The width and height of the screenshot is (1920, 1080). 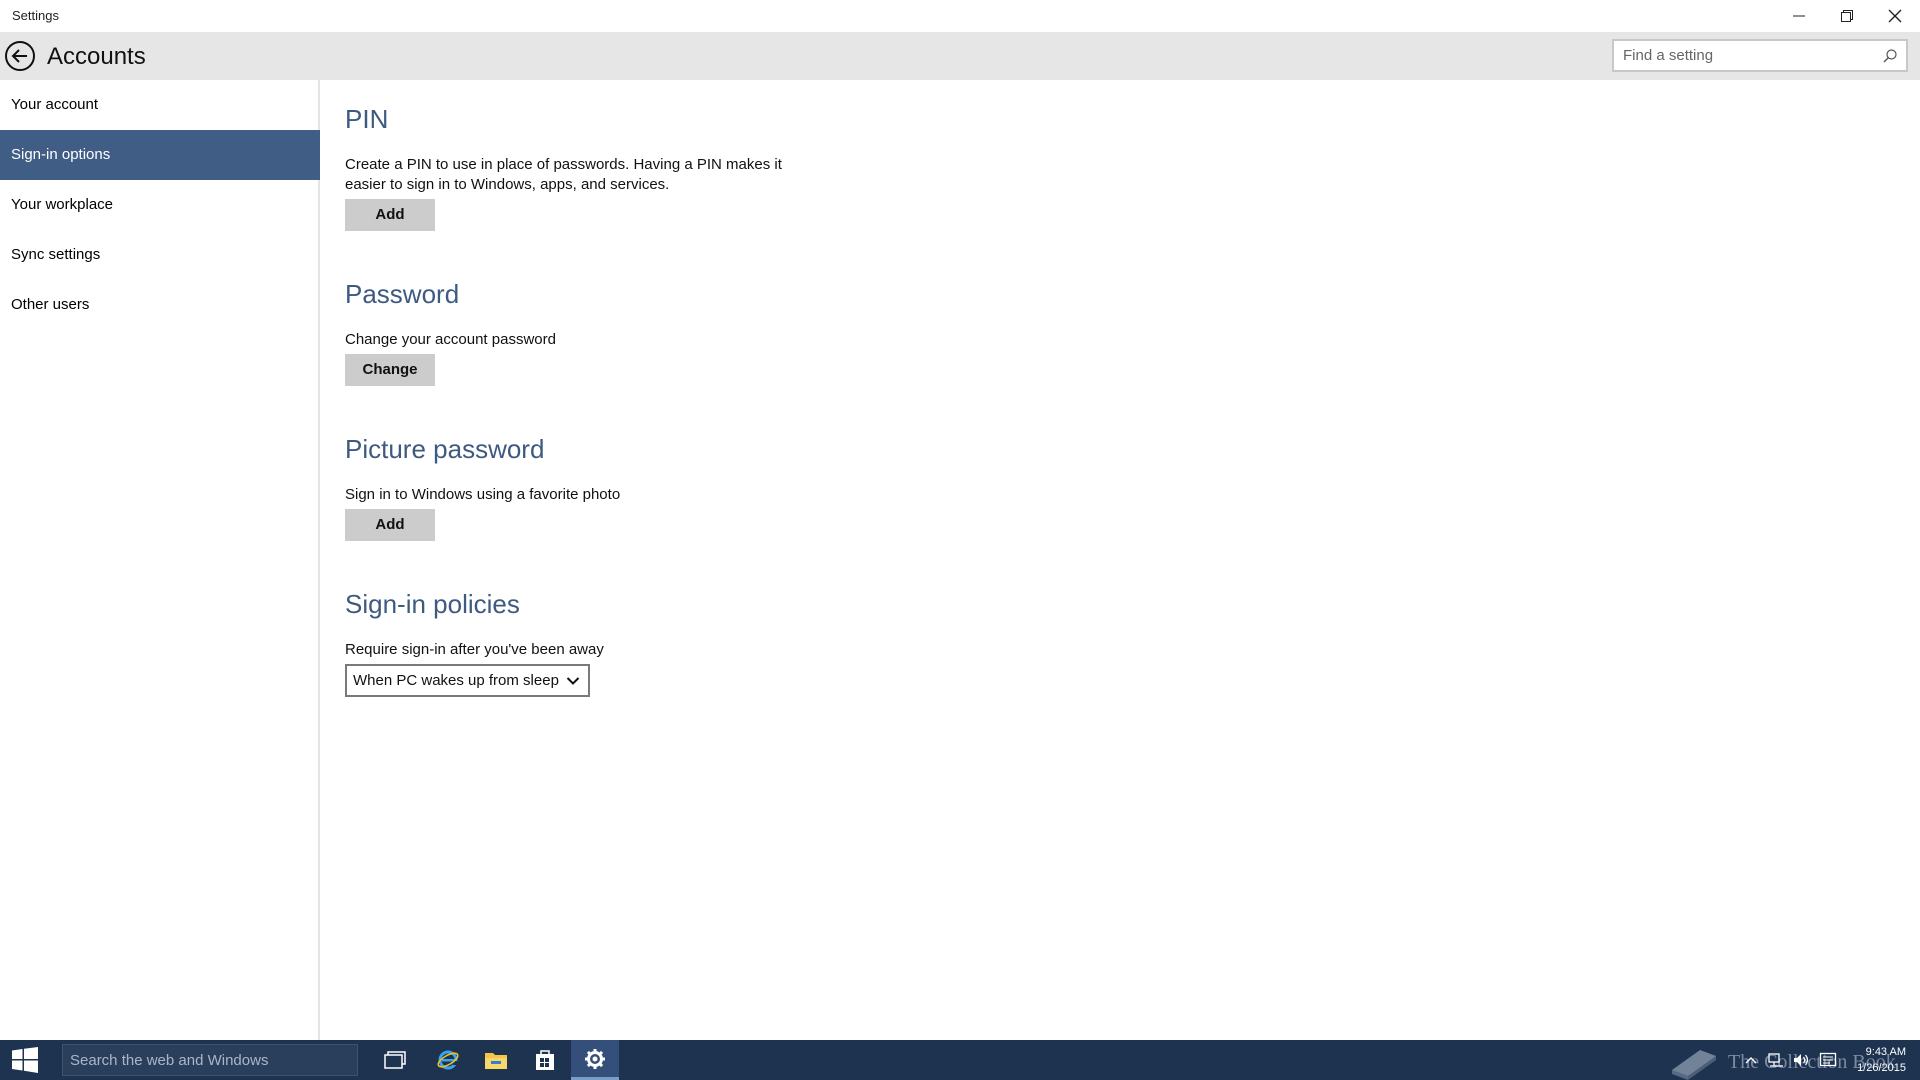 What do you see at coordinates (474, 649) in the screenshot?
I see `signin-policies-description: Require sign-in after you've been away` at bounding box center [474, 649].